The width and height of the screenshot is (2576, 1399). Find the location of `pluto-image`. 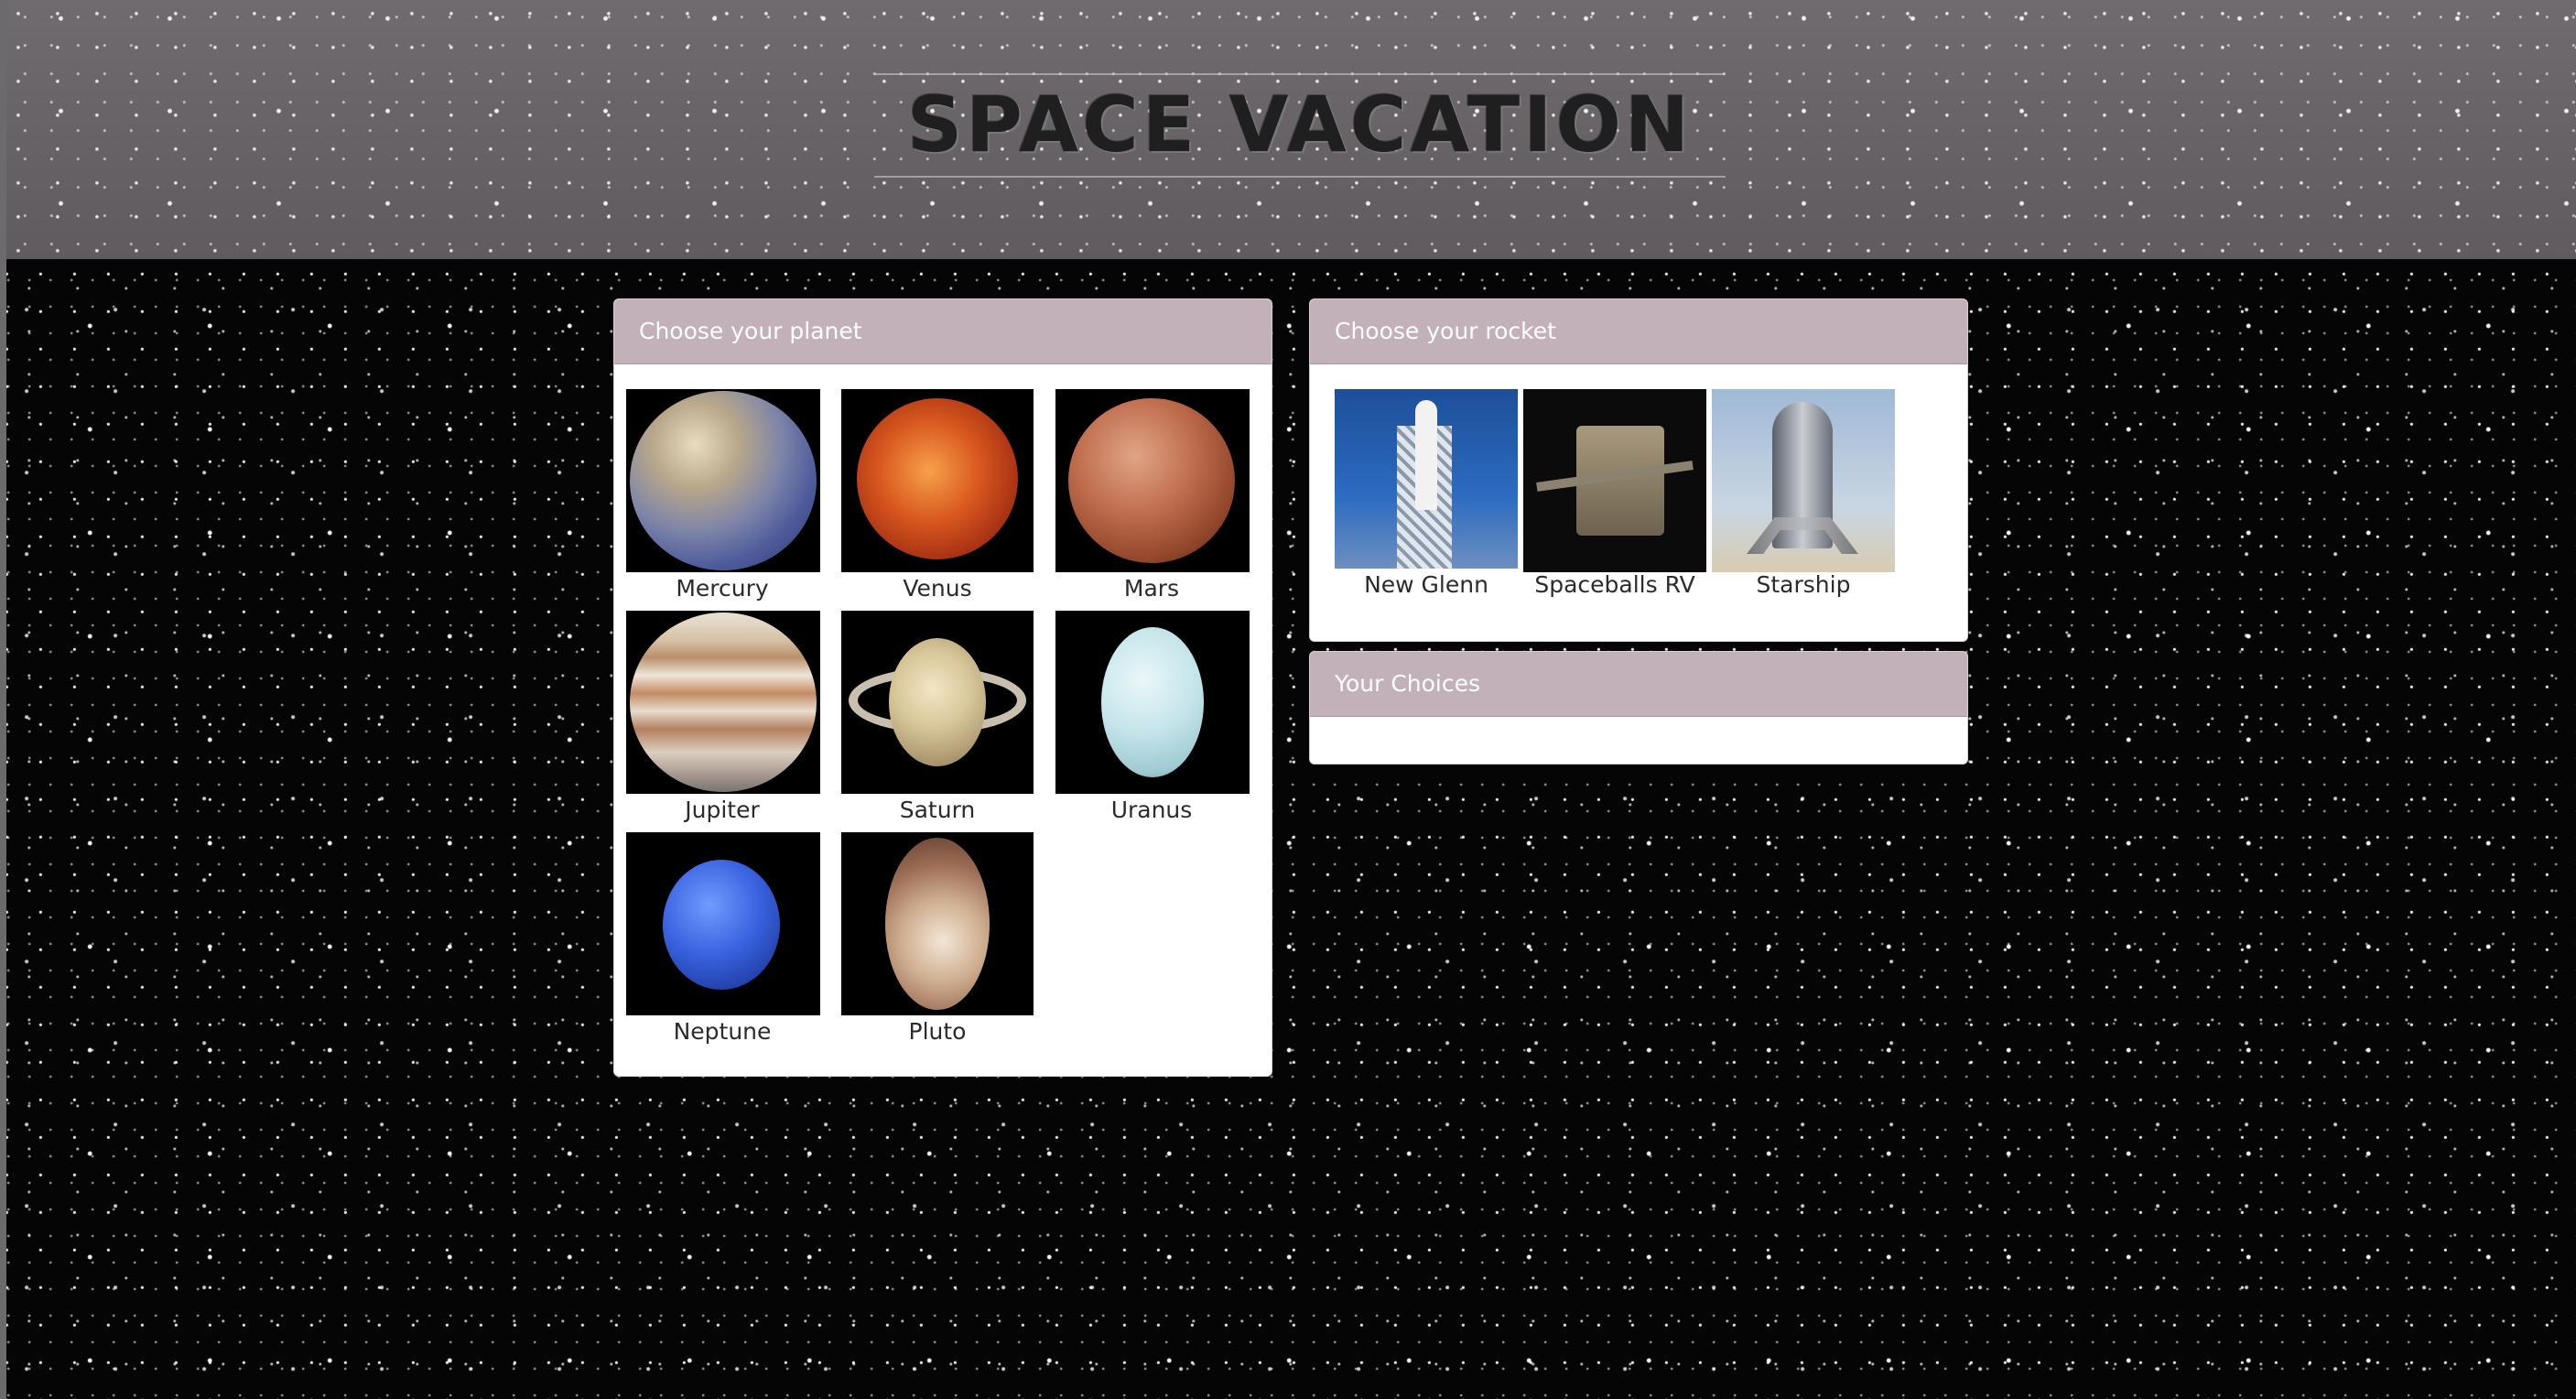

pluto-image is located at coordinates (938, 923).